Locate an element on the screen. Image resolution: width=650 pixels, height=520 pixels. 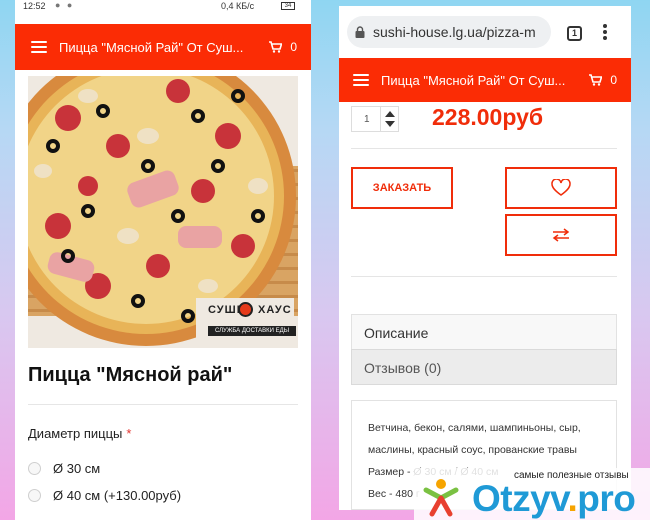
browser-toolbar: sushi-house.lg.ua/pizza-m 1 is located at coordinates (485, 32).